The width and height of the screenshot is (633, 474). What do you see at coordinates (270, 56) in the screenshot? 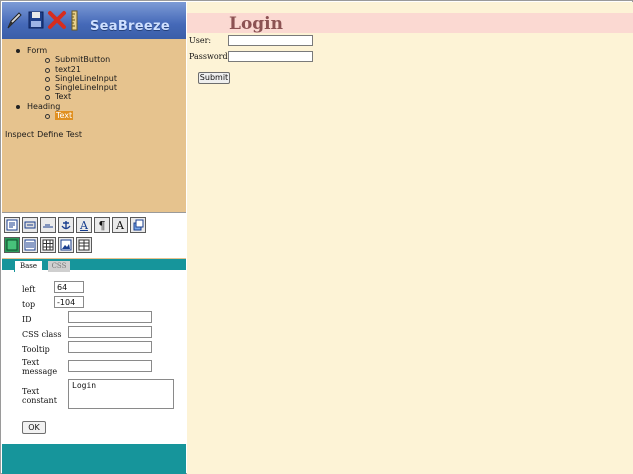
I see `password-input` at bounding box center [270, 56].